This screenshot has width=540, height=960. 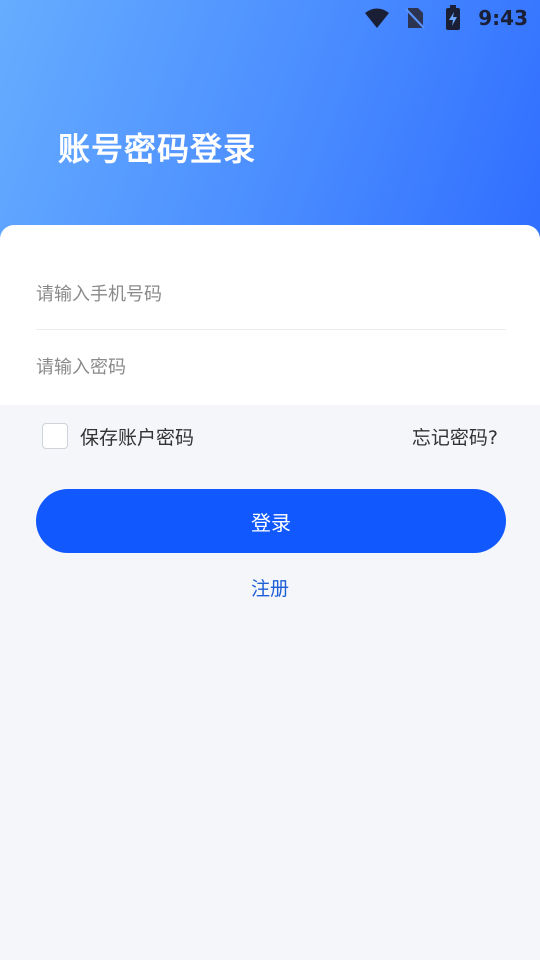 I want to click on status-time: 9:43, so click(x=503, y=18).